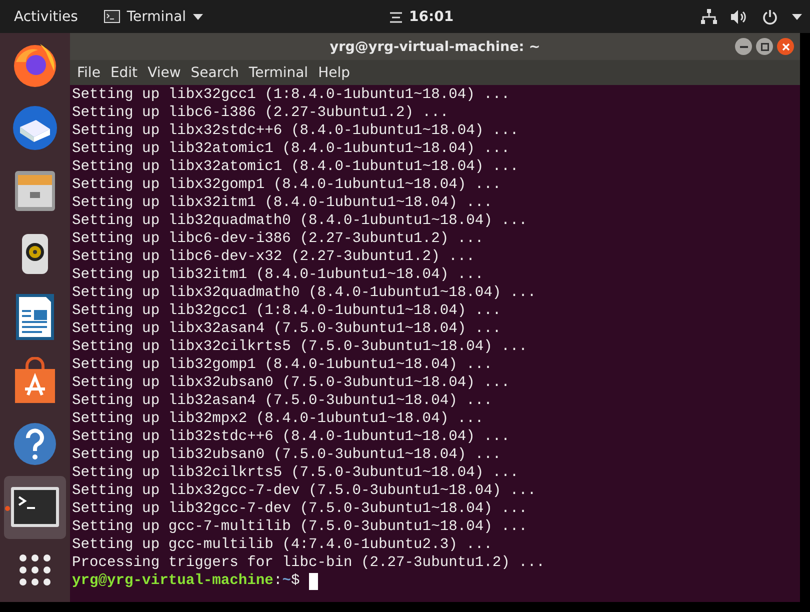 Image resolution: width=810 pixels, height=612 pixels. Describe the element at coordinates (35, 443) in the screenshot. I see `help-icon` at that location.